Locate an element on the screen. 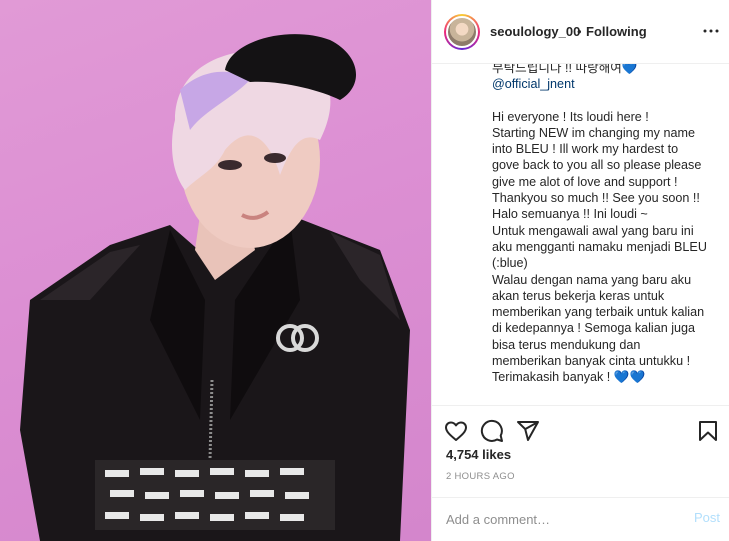  caption-line: 부탁드립니다 !! 따랑해여💙 is located at coordinates (604, 70).